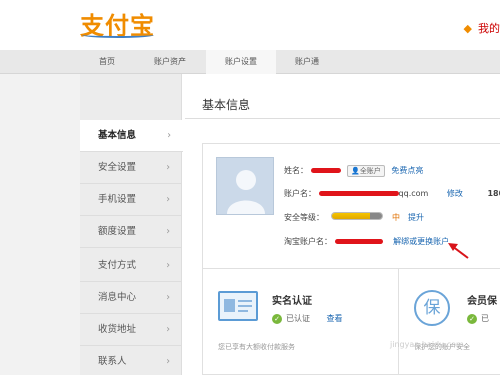 This screenshot has height=375, width=500. Describe the element at coordinates (398, 321) in the screenshot. I see `card-divider` at that location.